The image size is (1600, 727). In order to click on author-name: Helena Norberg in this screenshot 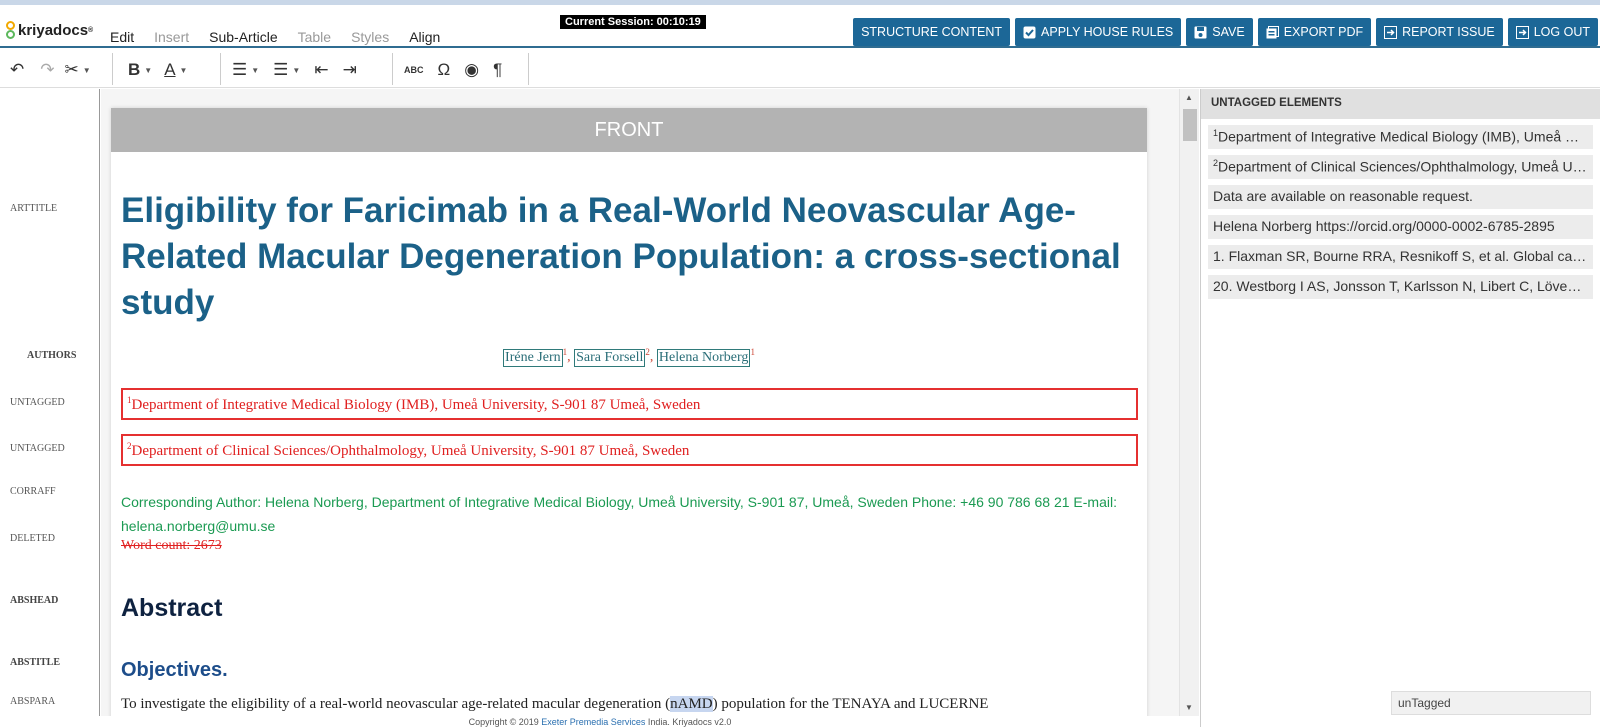, I will do `click(703, 357)`.